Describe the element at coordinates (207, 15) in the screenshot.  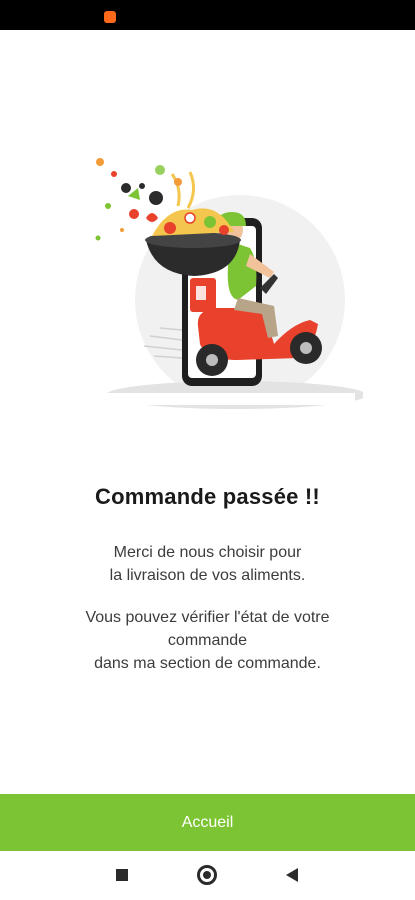
I see `status-bar` at that location.